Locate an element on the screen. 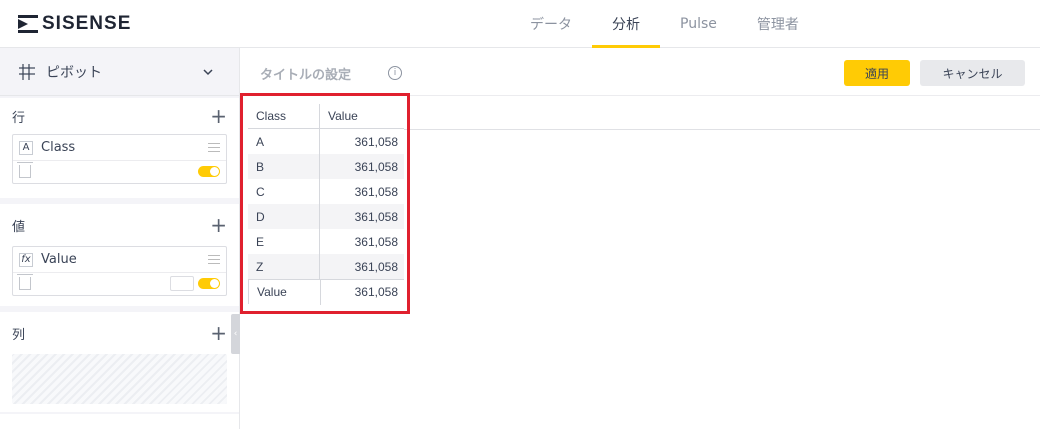  widget-type-label: ピボット is located at coordinates (74, 72).